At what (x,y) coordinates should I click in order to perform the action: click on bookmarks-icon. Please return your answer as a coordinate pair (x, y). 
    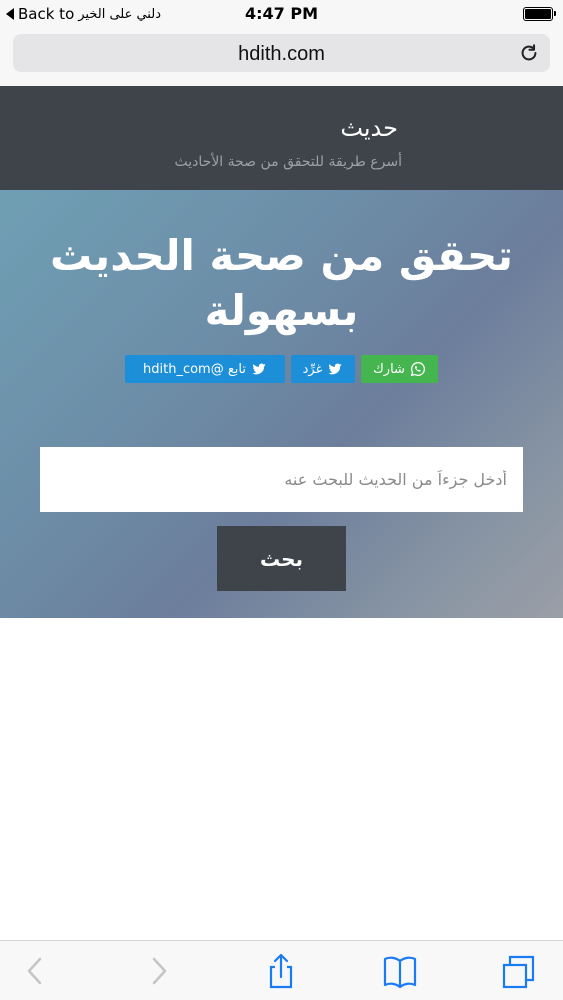
    Looking at the image, I should click on (400, 971).